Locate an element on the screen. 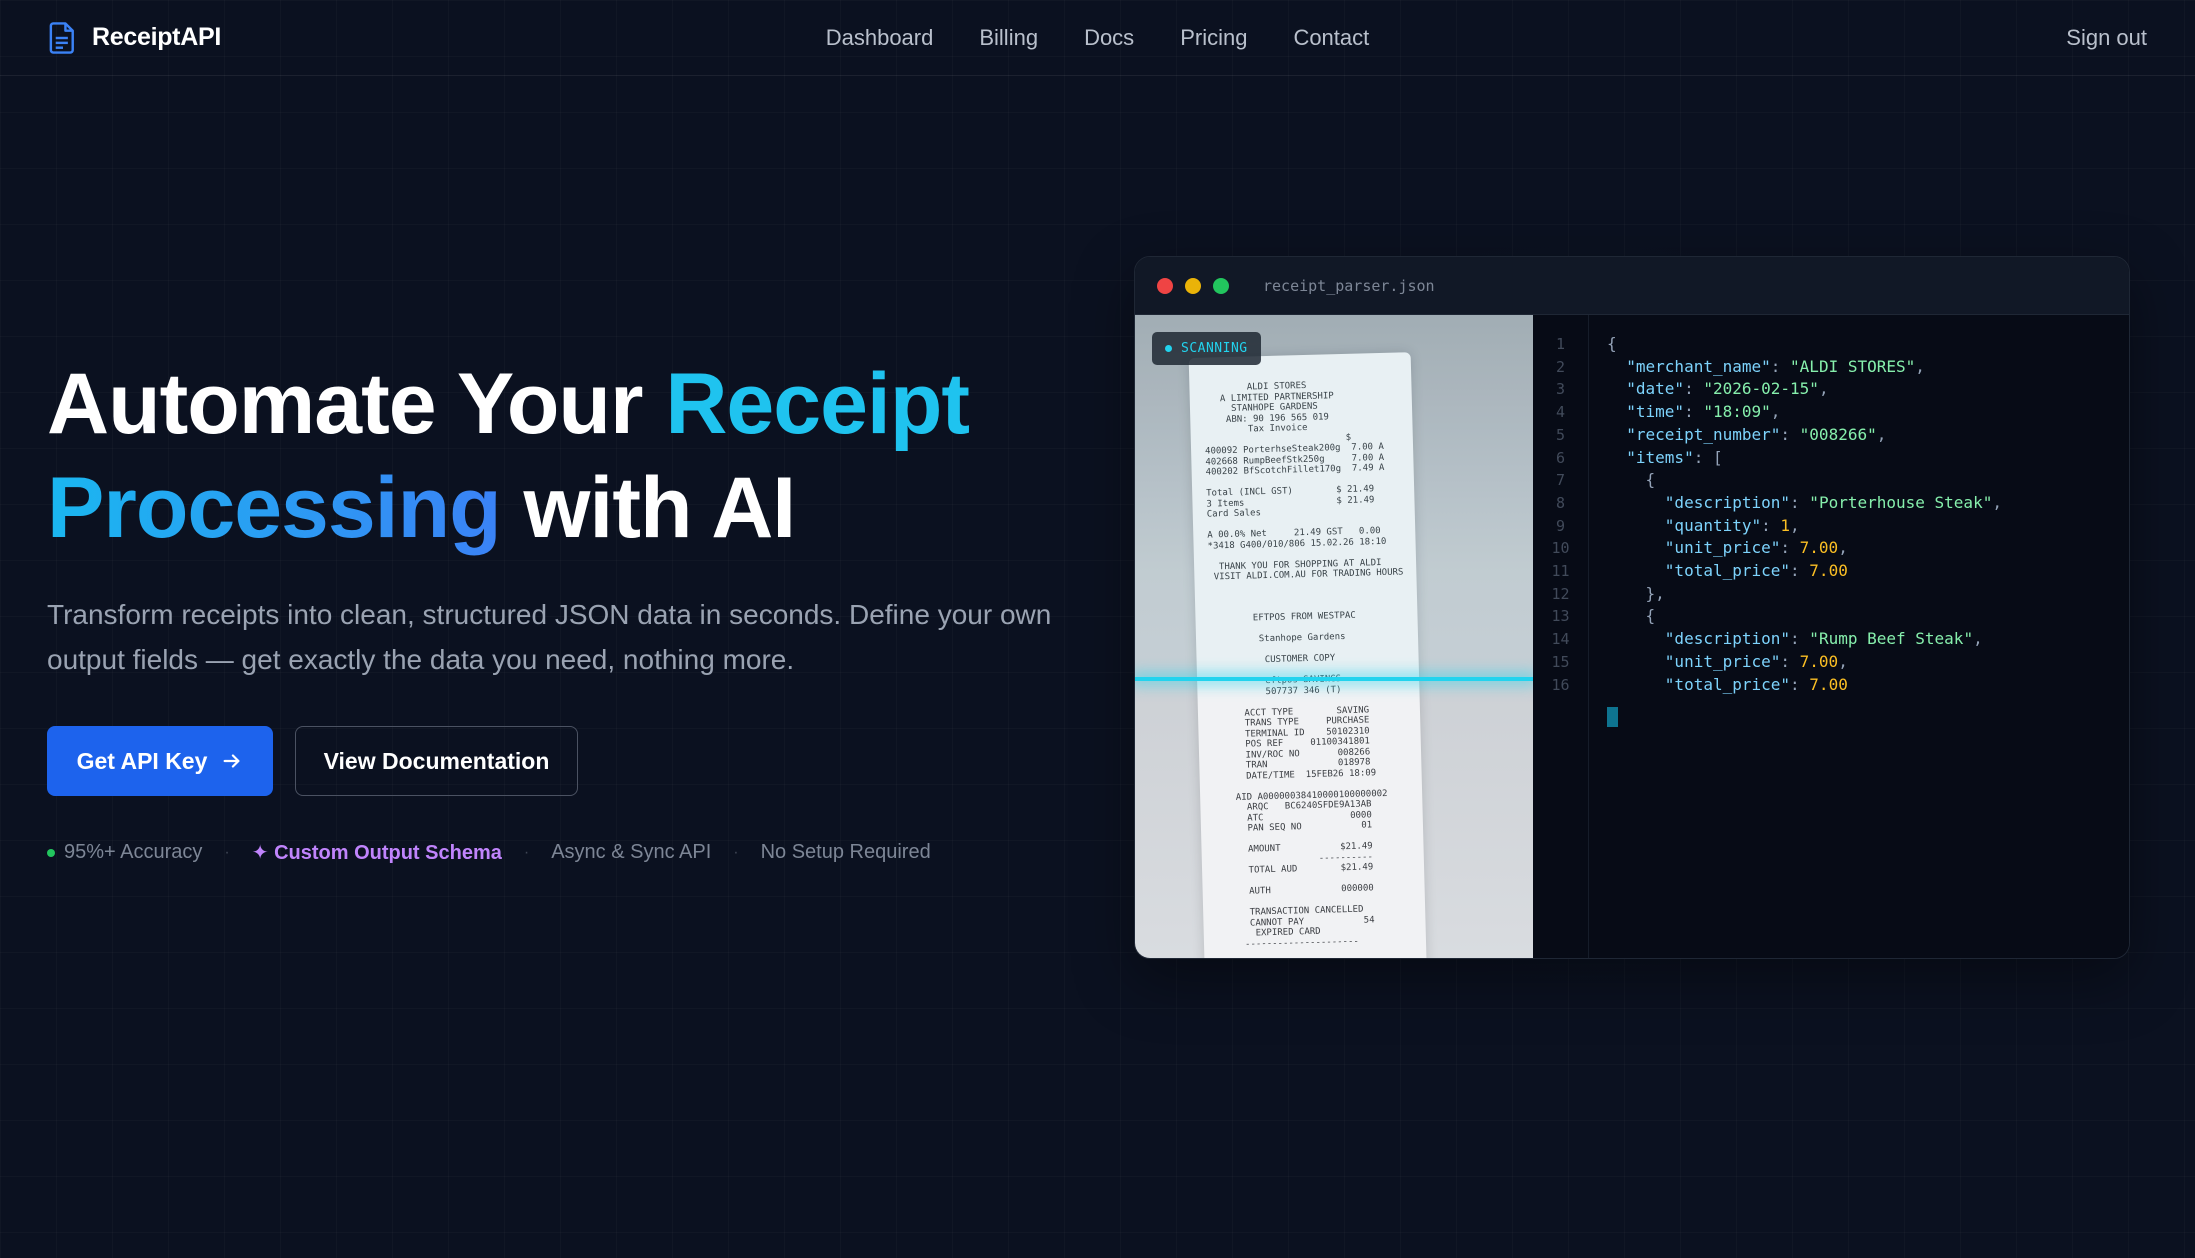 The width and height of the screenshot is (2195, 1258). window-titlebar: receipt_parser.json is located at coordinates (1632, 286).